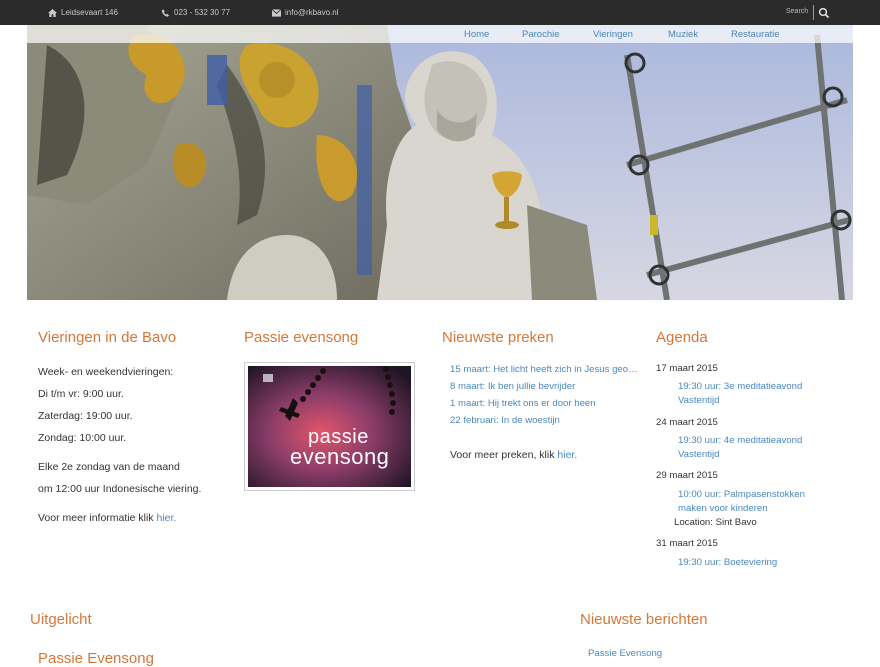  I want to click on search-icon, so click(824, 13).